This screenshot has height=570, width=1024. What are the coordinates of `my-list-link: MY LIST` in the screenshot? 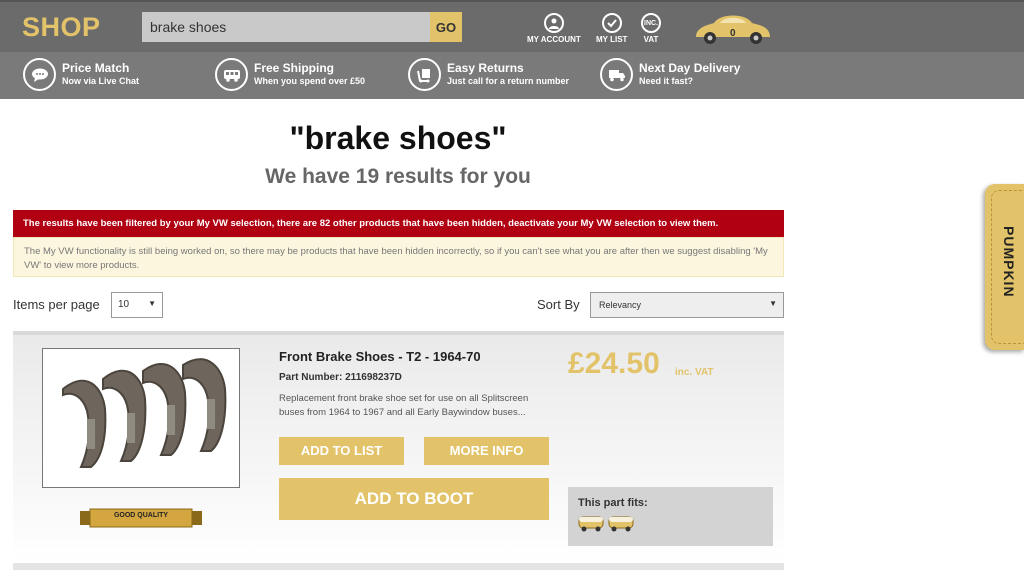 It's located at (611, 28).